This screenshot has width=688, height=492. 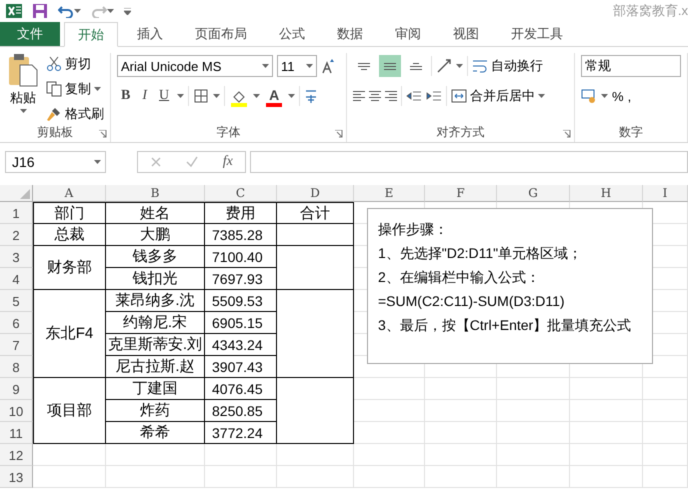 What do you see at coordinates (241, 389) in the screenshot?
I see `table-cell: 4076.45` at bounding box center [241, 389].